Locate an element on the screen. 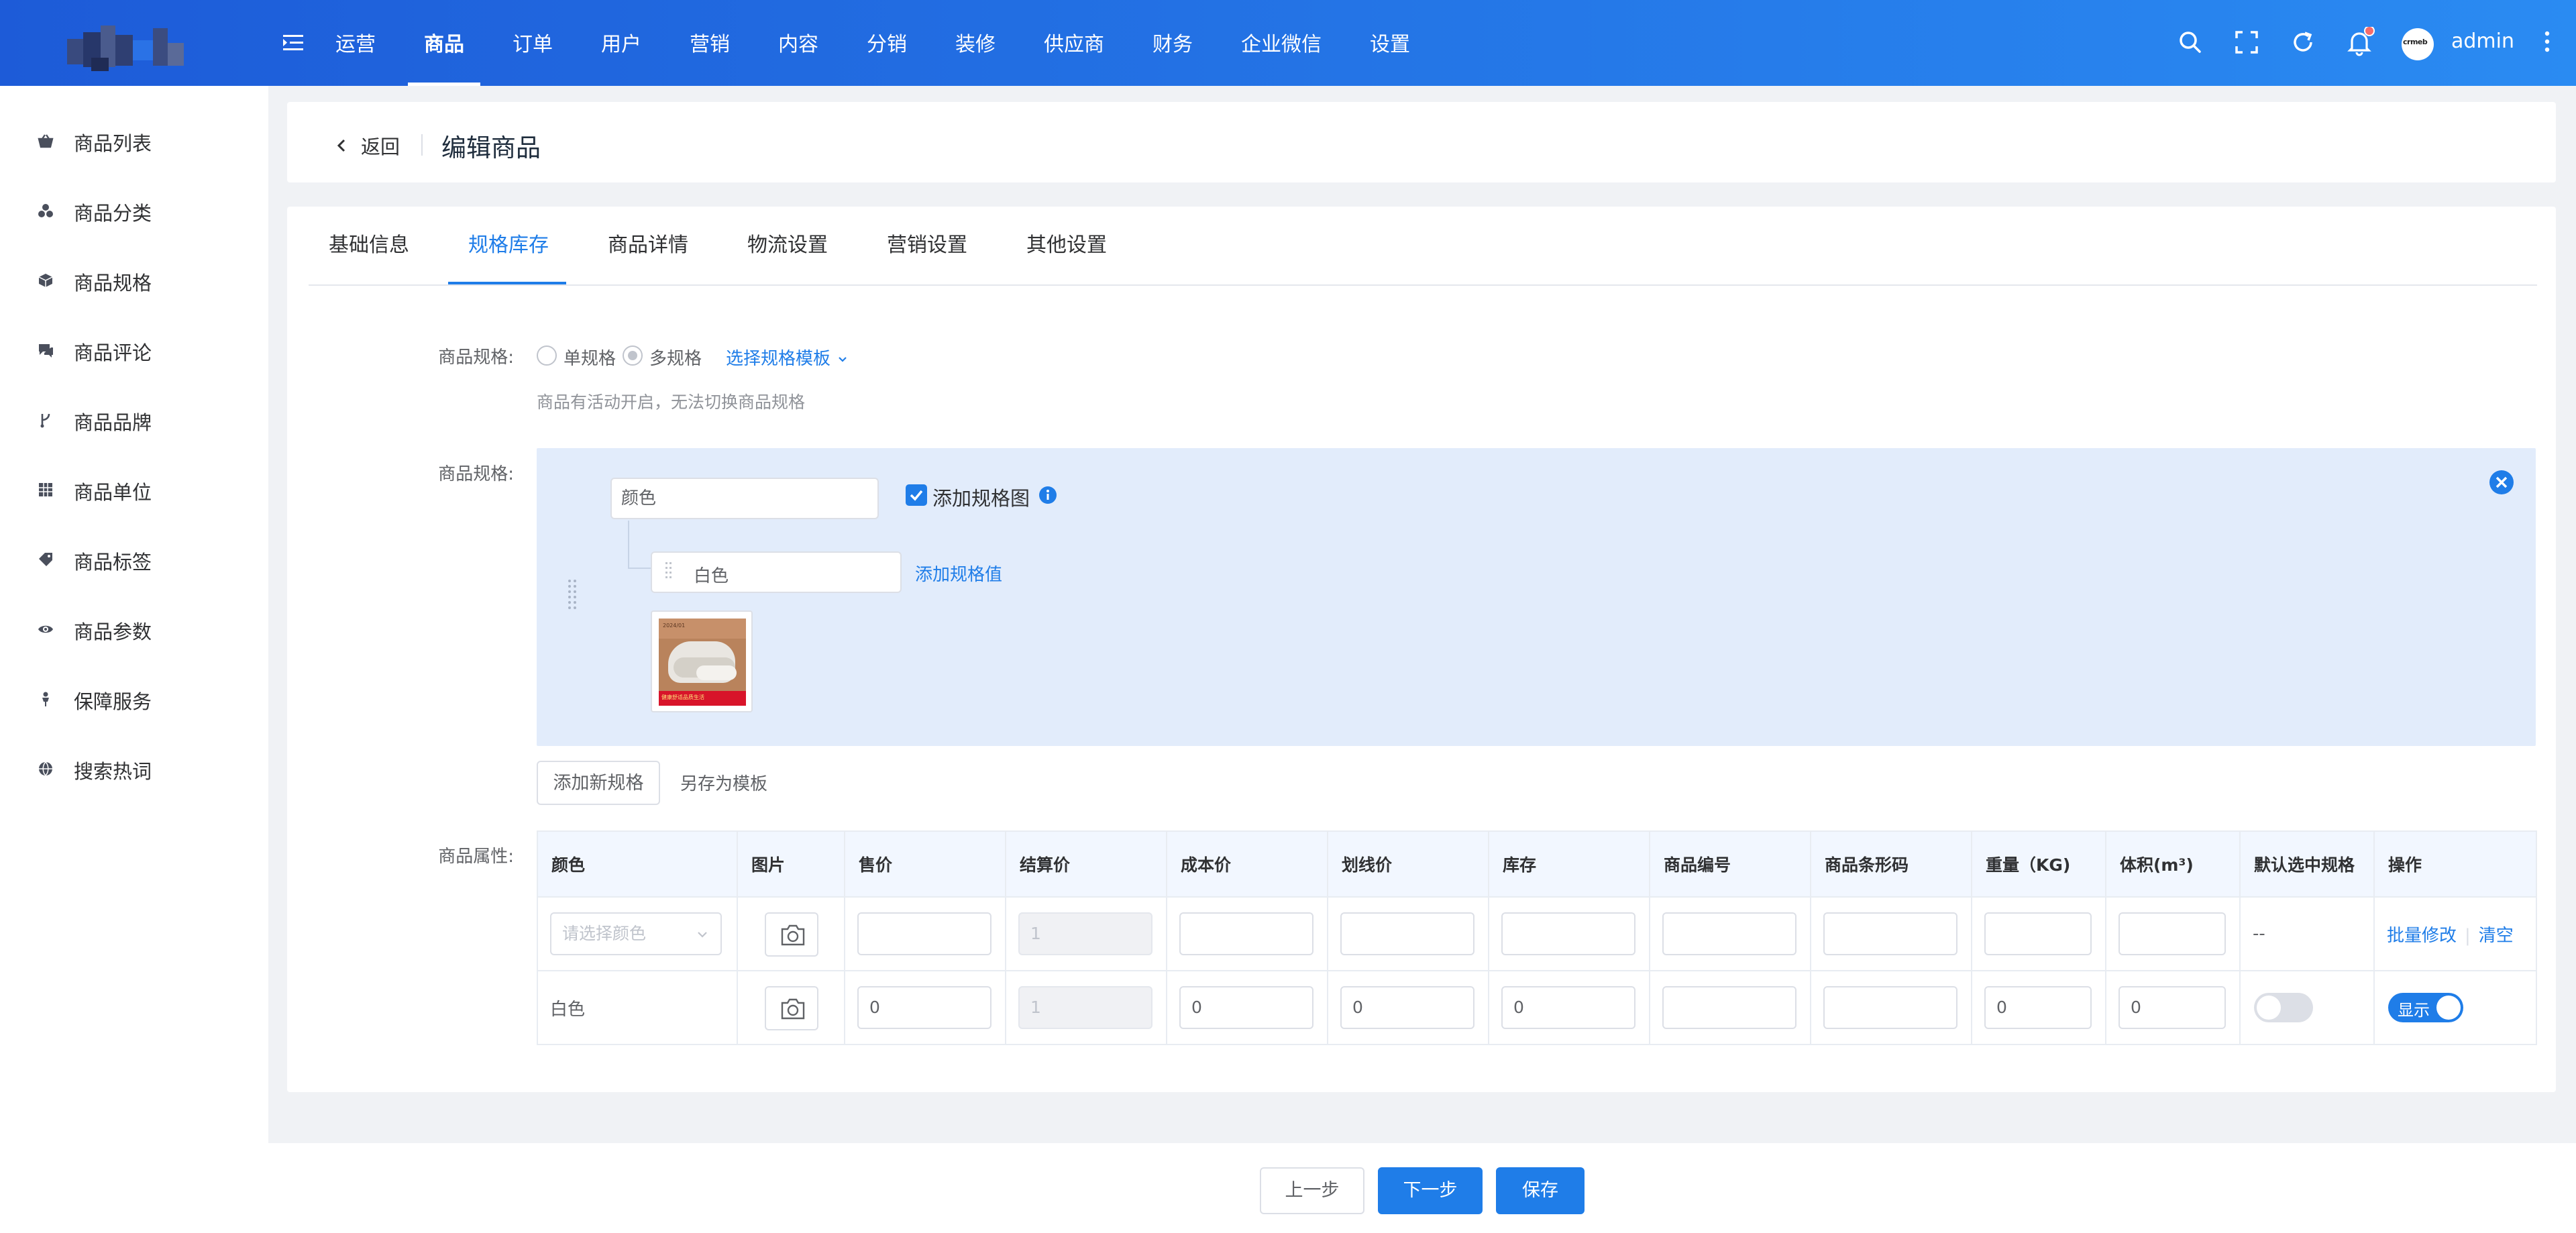 The height and width of the screenshot is (1233, 2576). sidebar-item-spec: 商品规格 is located at coordinates (134, 280).